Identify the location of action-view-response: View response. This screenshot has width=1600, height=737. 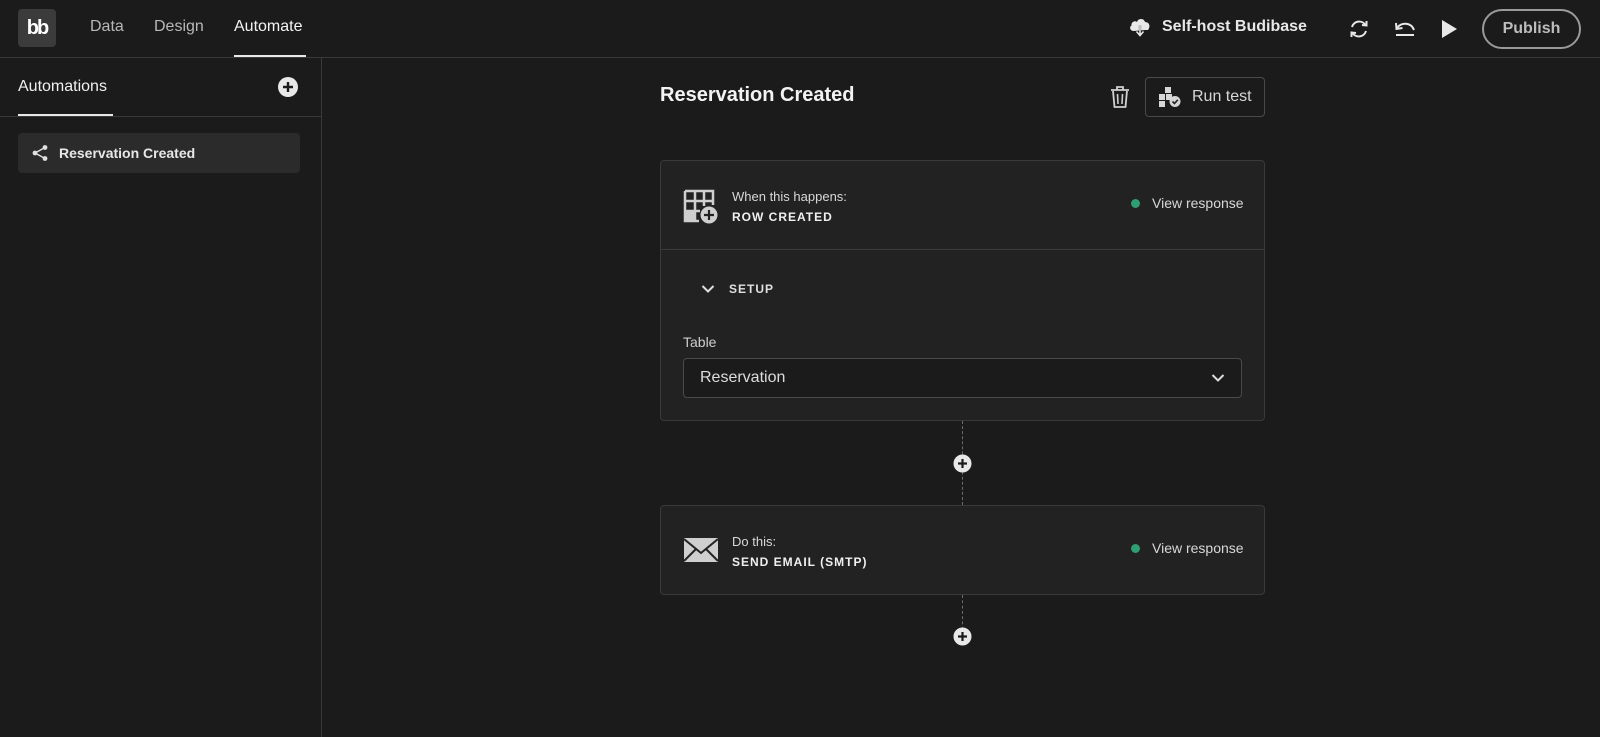
(1187, 548).